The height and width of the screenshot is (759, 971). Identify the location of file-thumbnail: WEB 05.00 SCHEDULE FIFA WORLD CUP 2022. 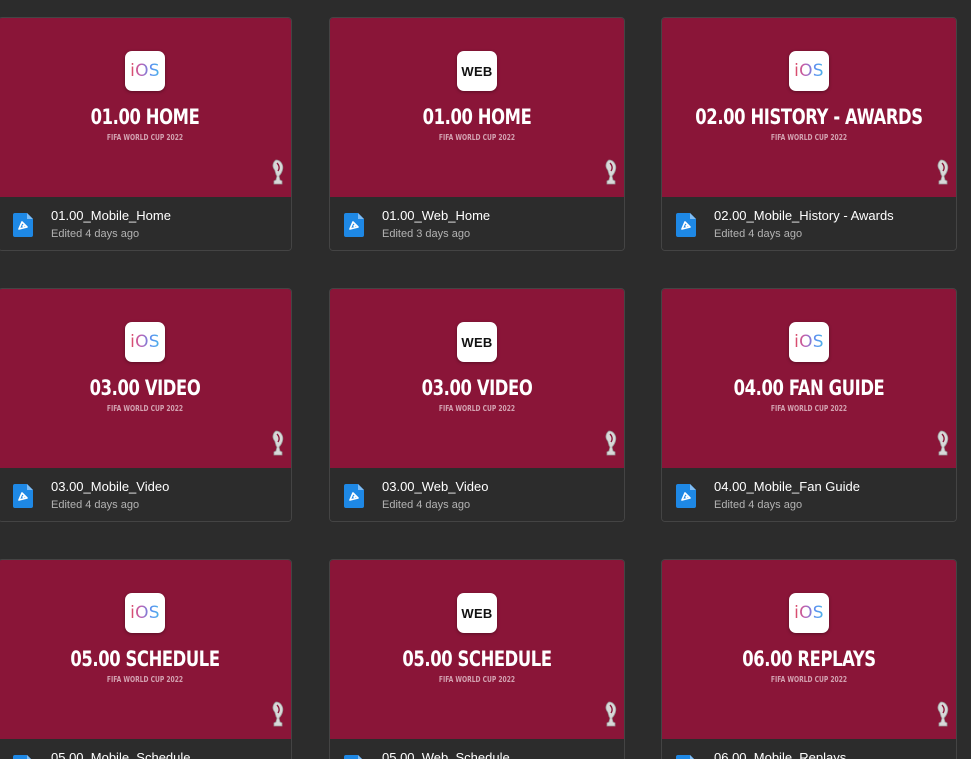
(477, 649).